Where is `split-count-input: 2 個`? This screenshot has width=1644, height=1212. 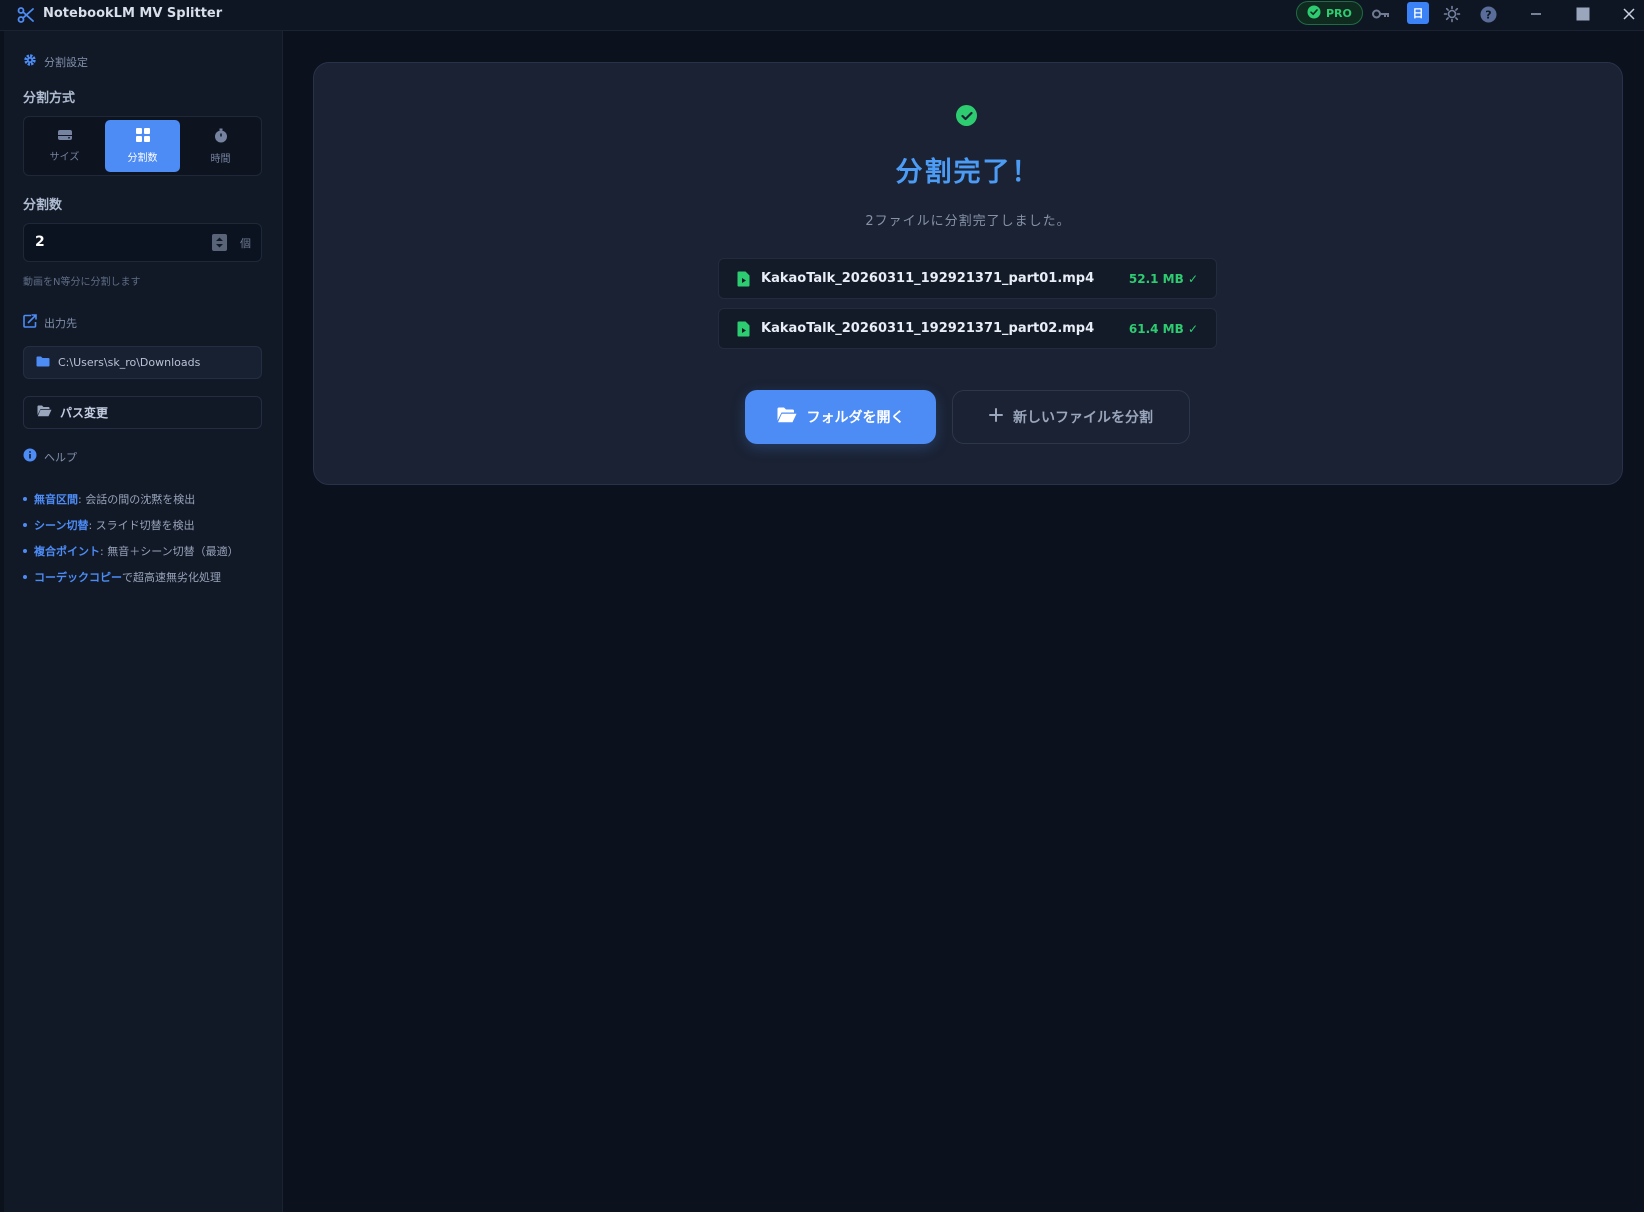
split-count-input: 2 個 is located at coordinates (142, 242).